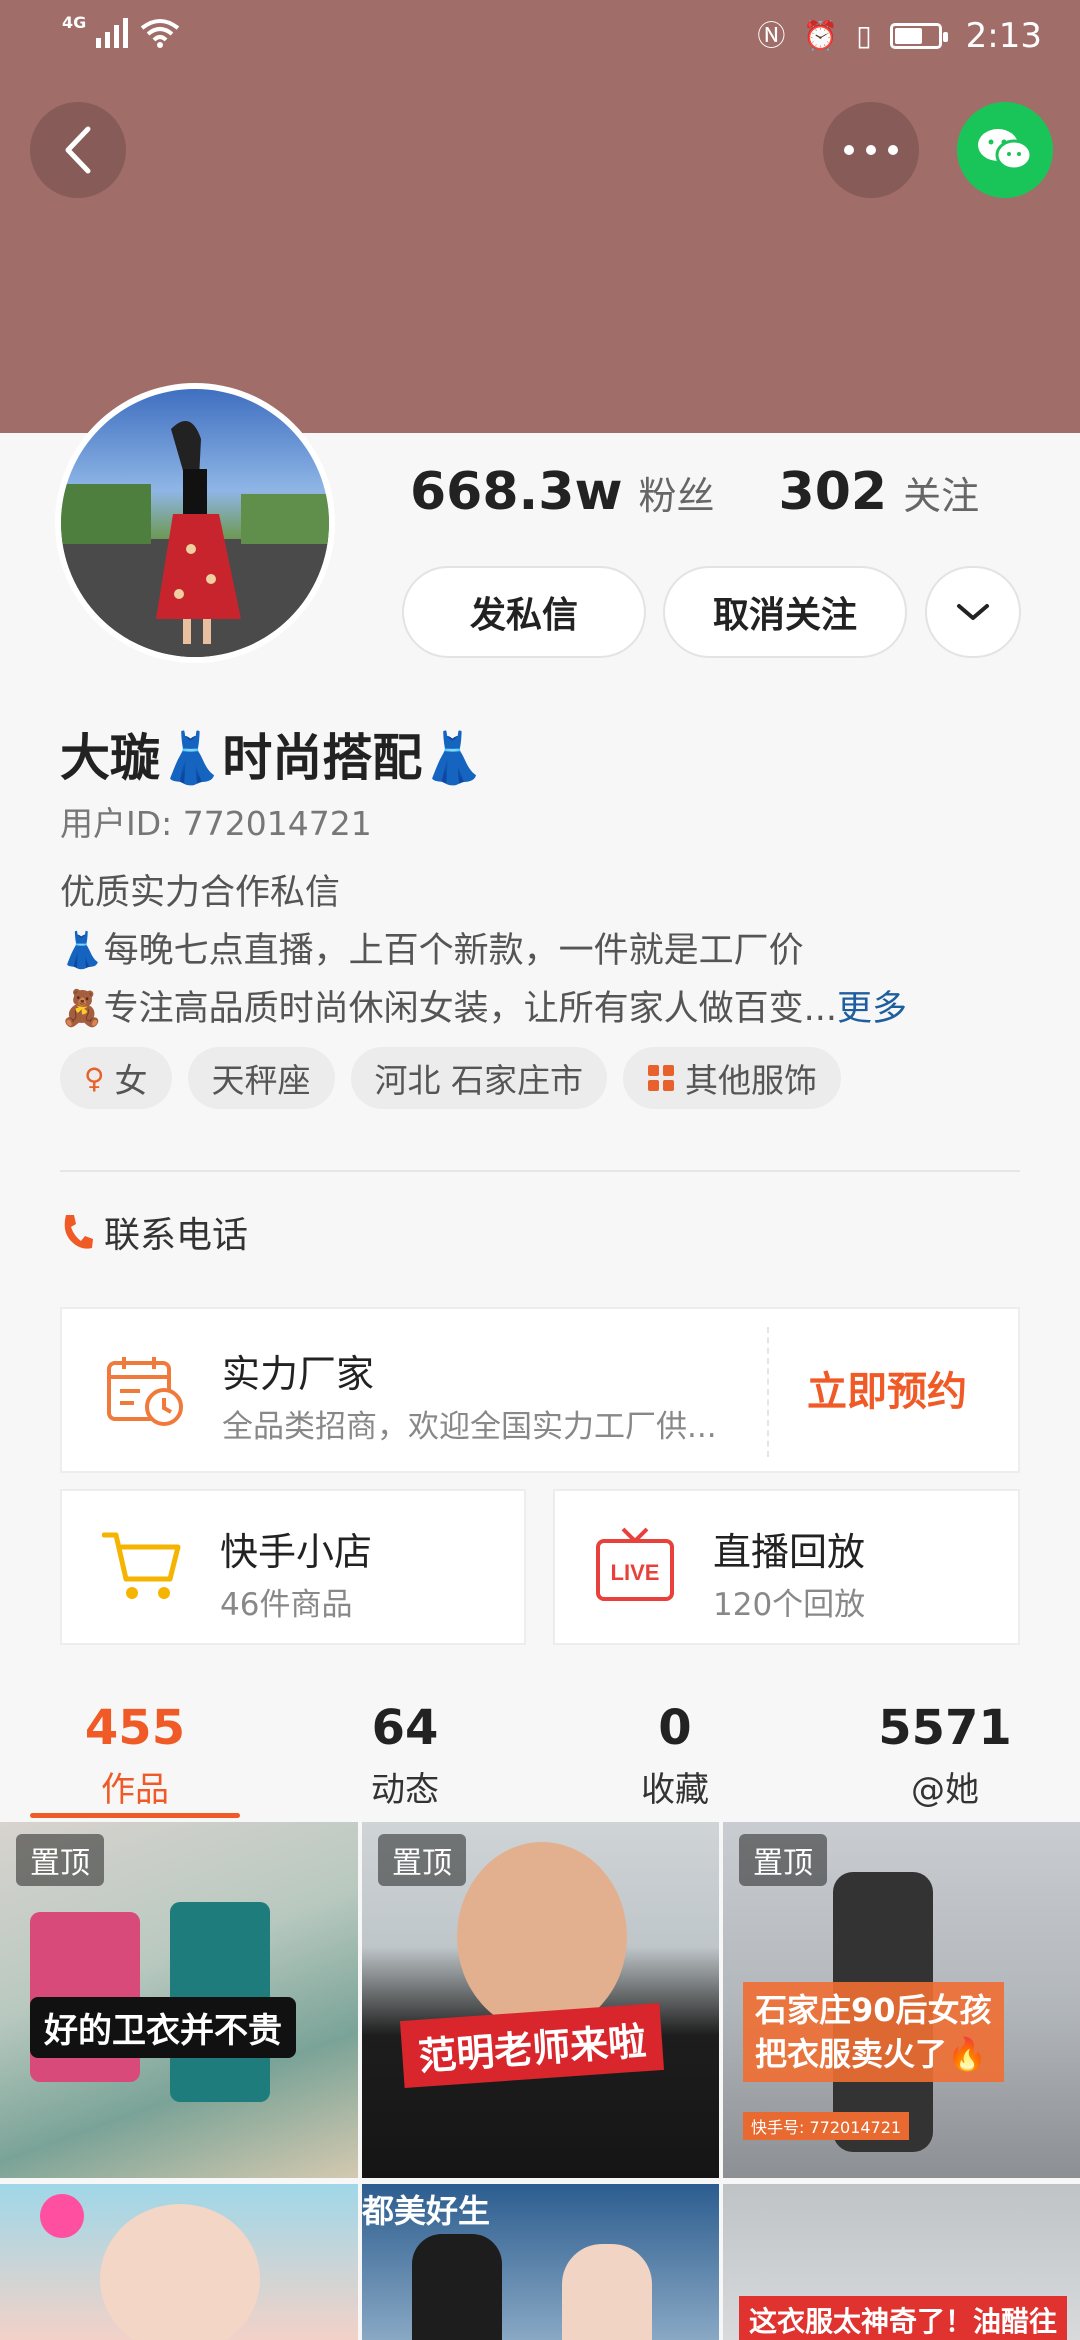 The image size is (1080, 2340). I want to click on video-tile: 置顶 好的卫衣并不贵, so click(179, 2000).